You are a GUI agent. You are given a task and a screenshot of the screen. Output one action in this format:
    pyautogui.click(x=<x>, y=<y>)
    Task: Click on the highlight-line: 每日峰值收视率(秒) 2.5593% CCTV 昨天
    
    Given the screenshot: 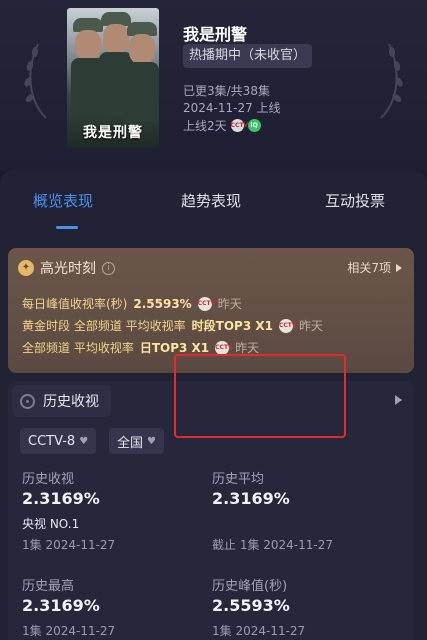 What is the action you would take?
    pyautogui.click(x=132, y=303)
    